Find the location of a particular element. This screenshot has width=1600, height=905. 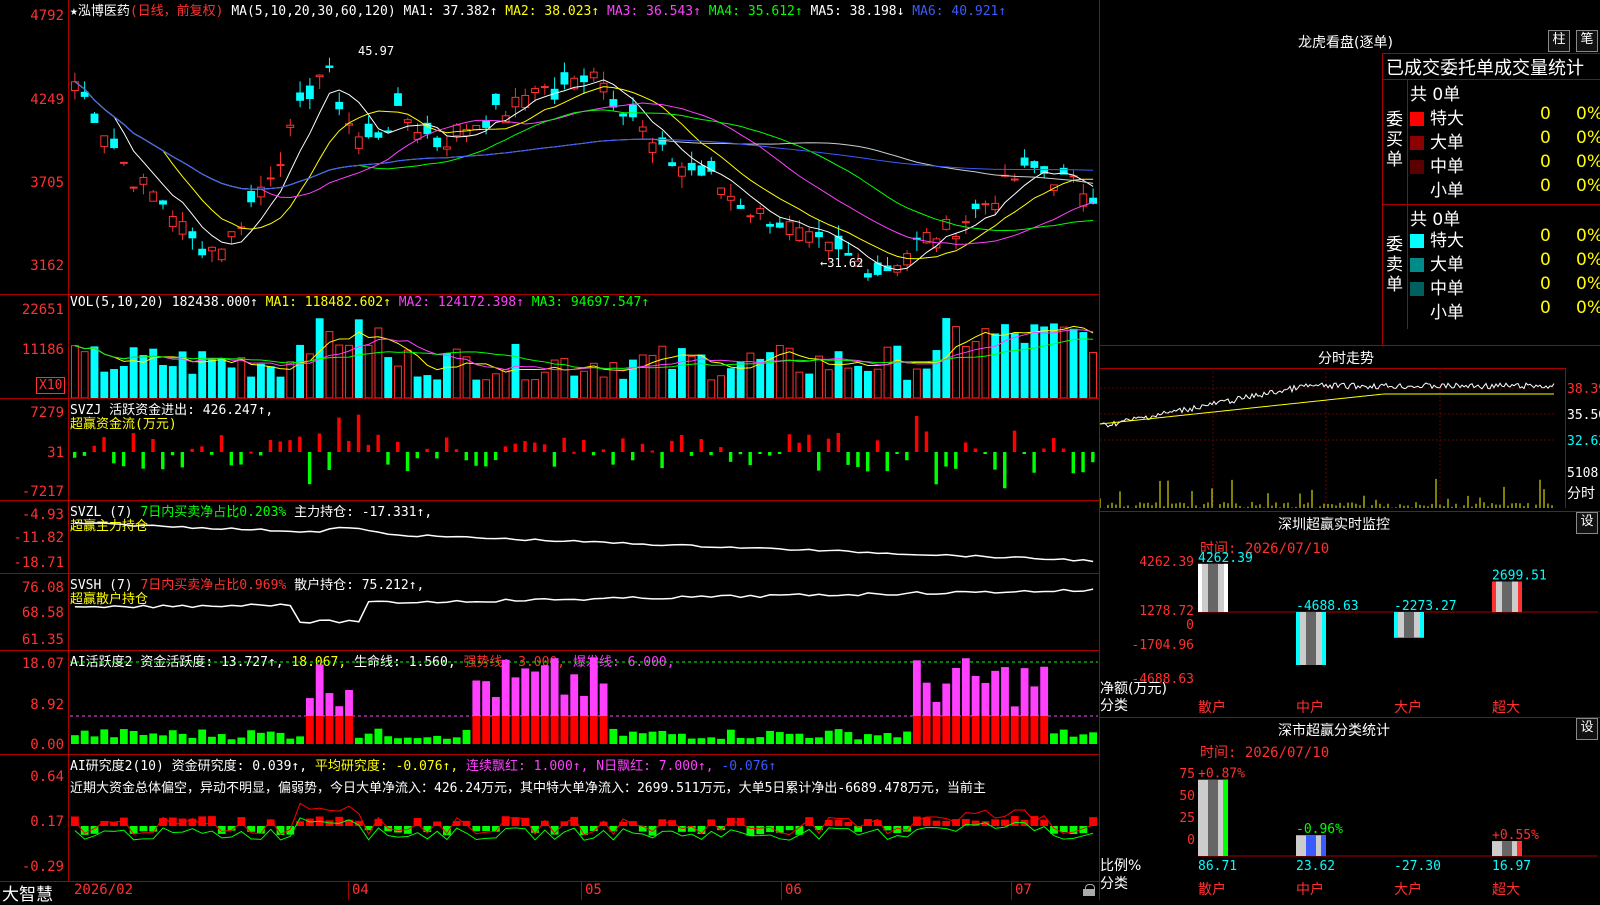

bar-value-label: 4262.39 is located at coordinates (1225, 558).